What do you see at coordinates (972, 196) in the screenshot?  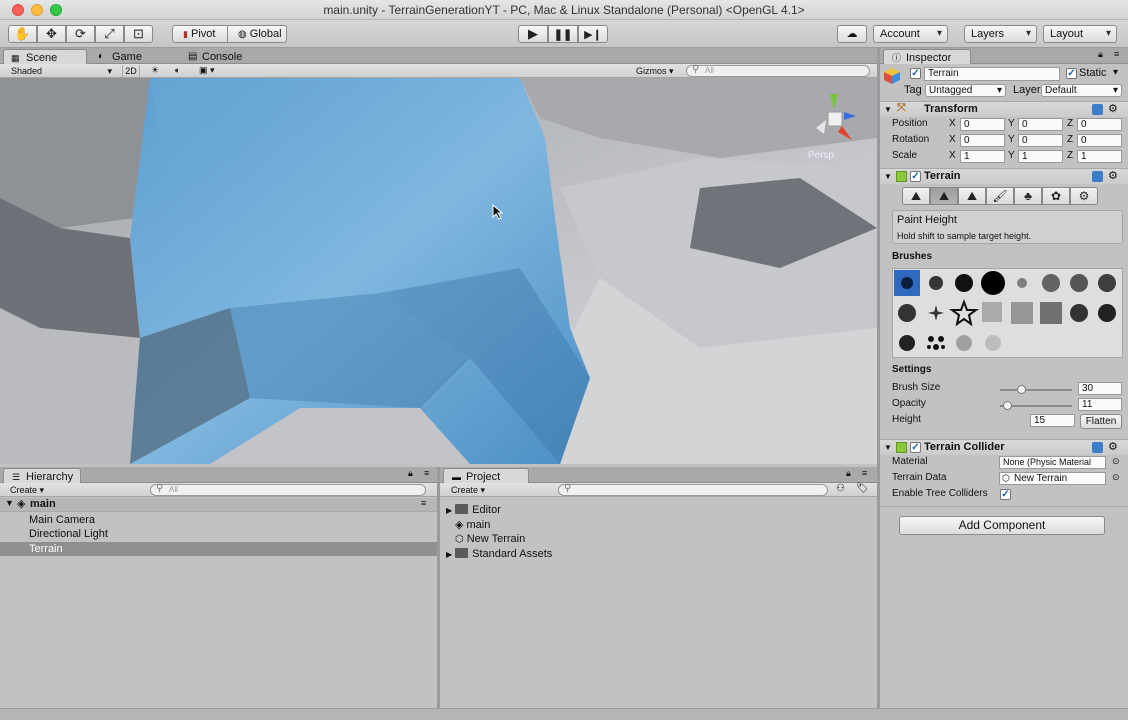 I see `smooth-height-tool: ⛰` at bounding box center [972, 196].